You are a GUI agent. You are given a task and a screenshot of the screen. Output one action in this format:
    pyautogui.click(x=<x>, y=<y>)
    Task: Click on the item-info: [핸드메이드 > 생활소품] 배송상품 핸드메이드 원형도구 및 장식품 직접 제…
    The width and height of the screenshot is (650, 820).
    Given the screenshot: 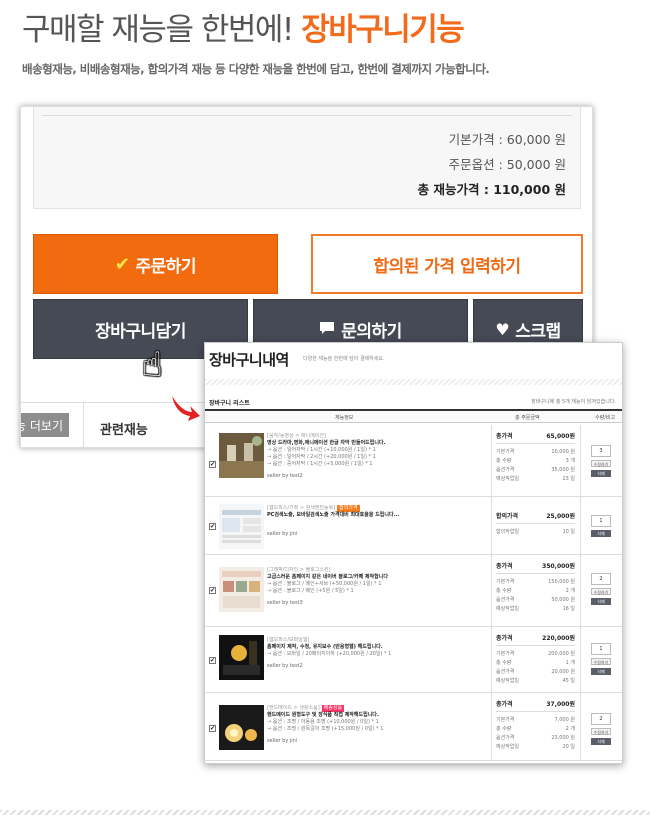 What is the action you would take?
    pyautogui.click(x=377, y=725)
    